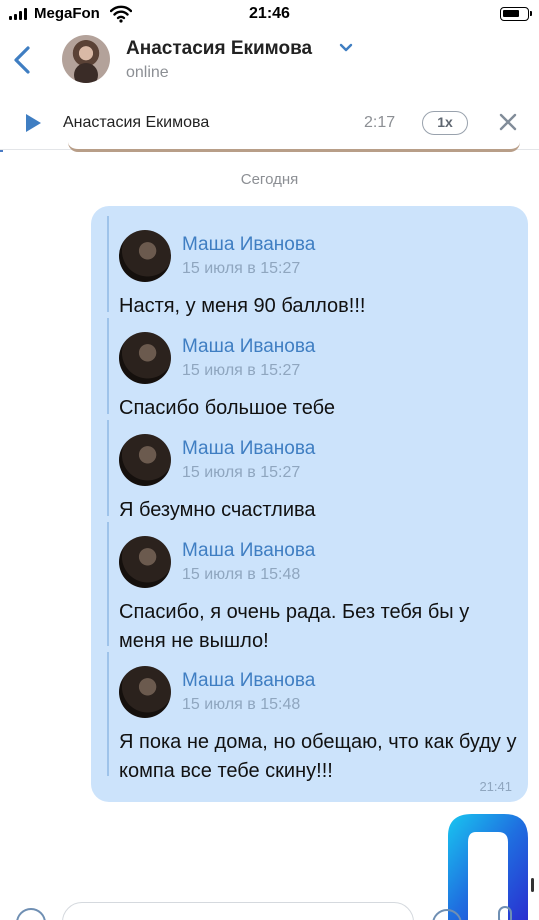  Describe the element at coordinates (346, 48) in the screenshot. I see `chevron-down-icon` at that location.